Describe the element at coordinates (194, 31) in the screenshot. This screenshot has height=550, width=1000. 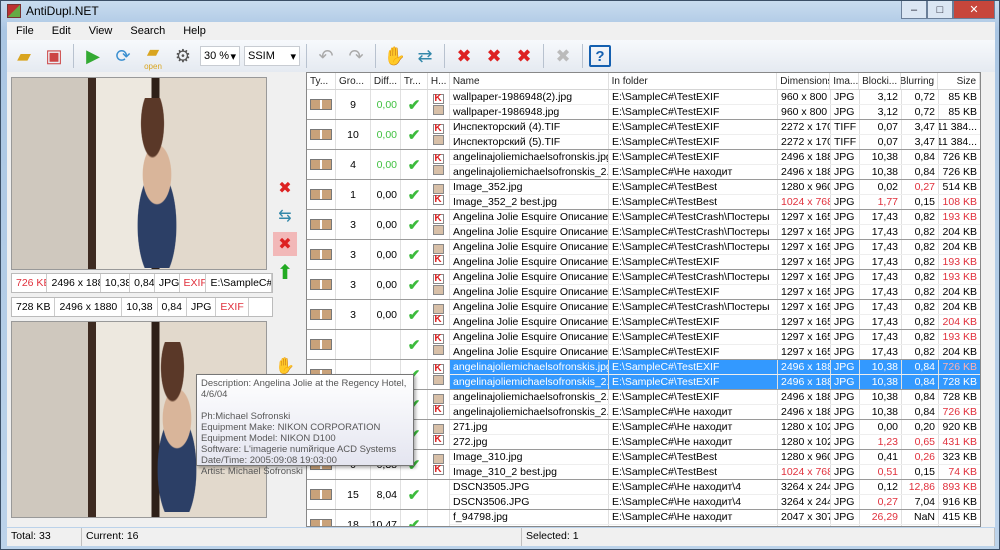
I see `menu-help: Help` at that location.